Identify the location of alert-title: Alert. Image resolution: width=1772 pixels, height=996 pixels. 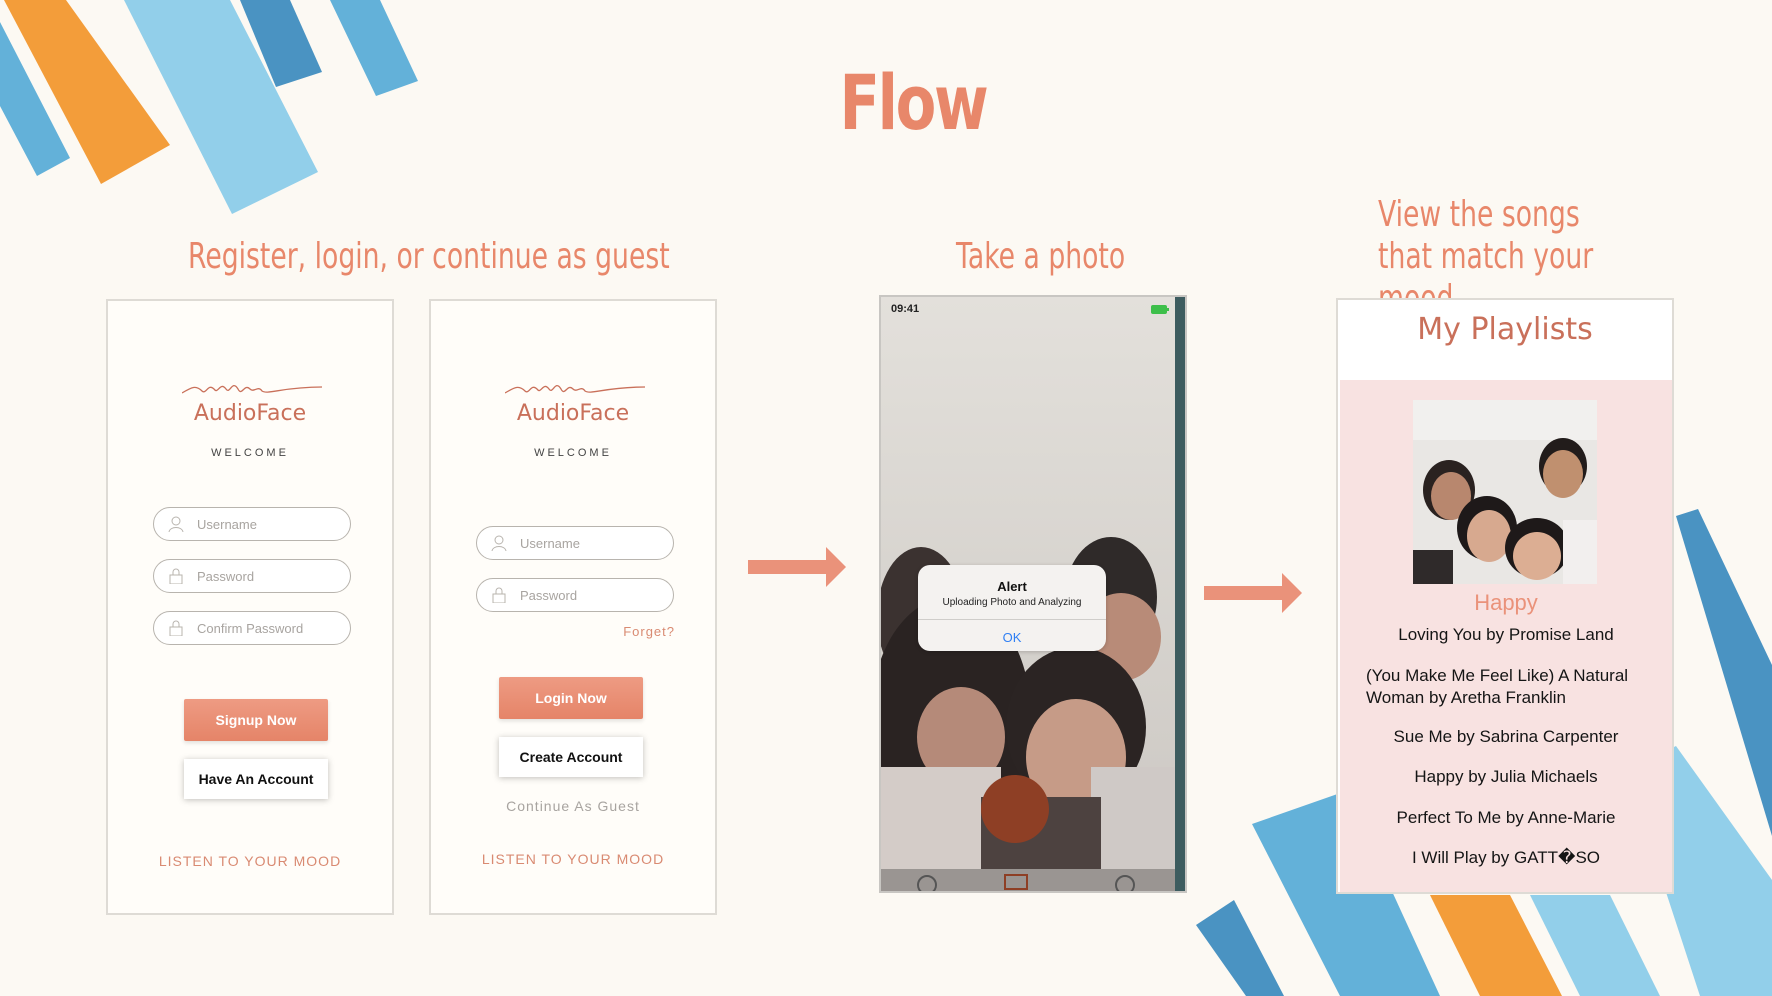
(1012, 586).